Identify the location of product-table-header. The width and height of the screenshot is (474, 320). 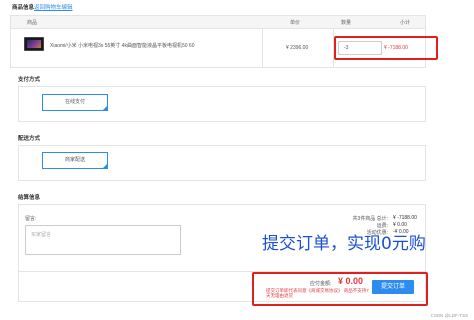
(218, 22).